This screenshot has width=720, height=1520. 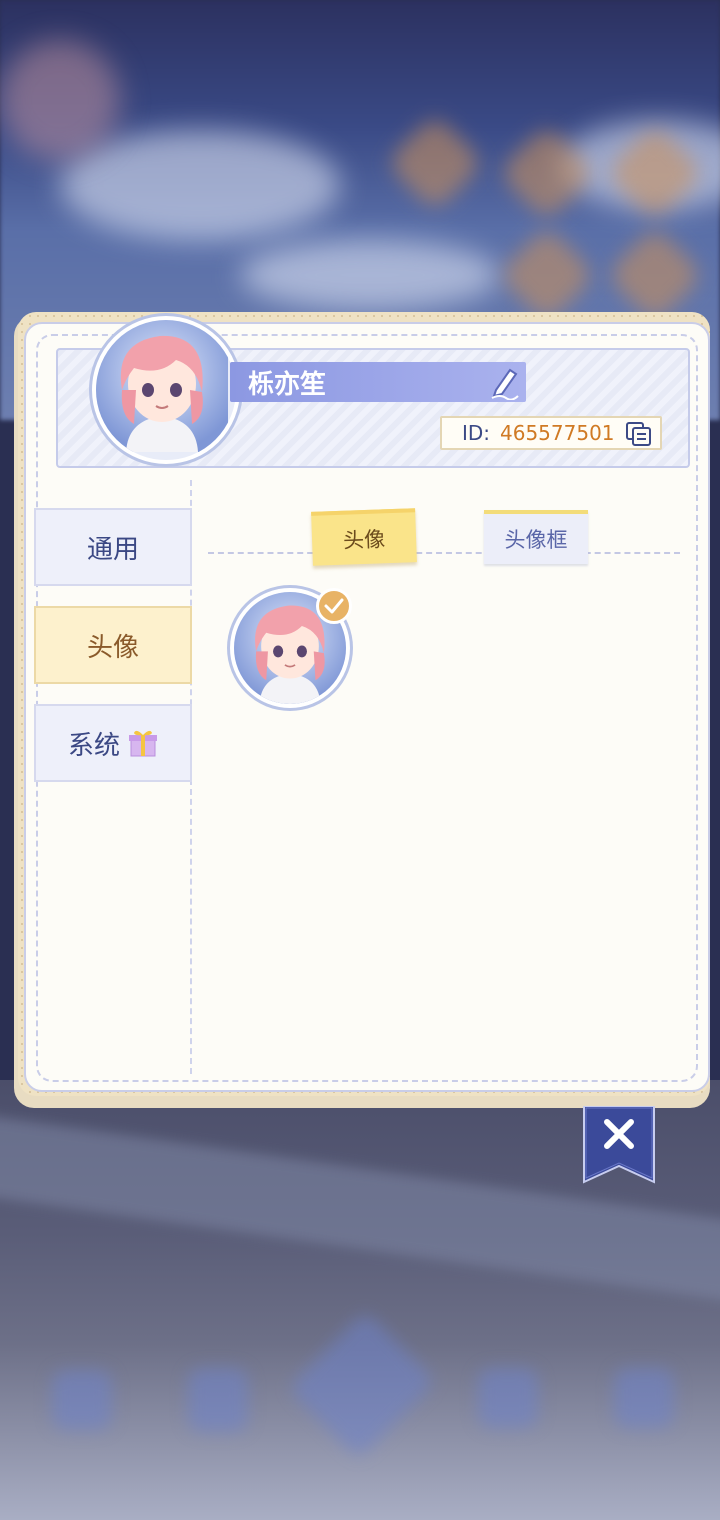 I want to click on tab-avatar: 头像, so click(x=364, y=537).